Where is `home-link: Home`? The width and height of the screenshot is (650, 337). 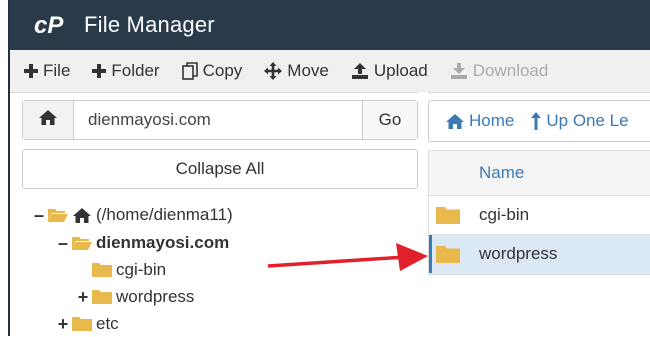
home-link: Home is located at coordinates (479, 121).